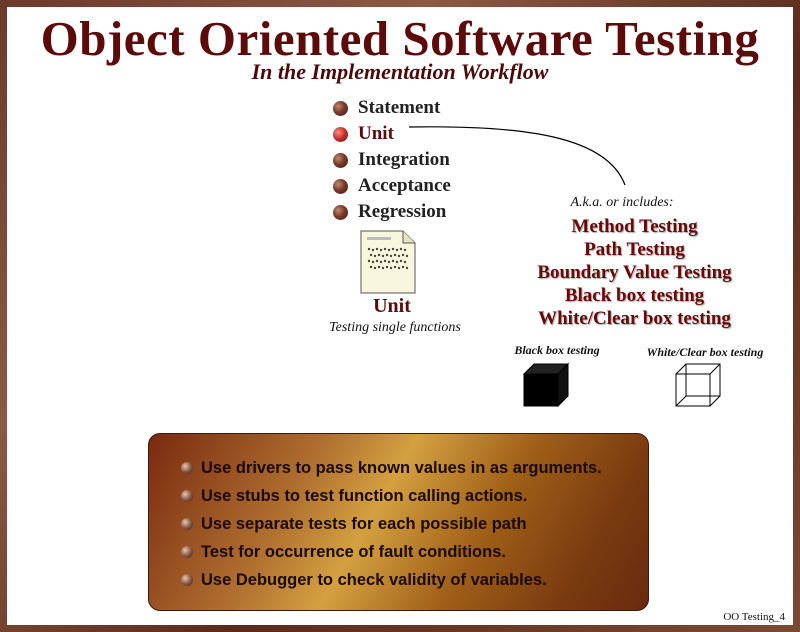  Describe the element at coordinates (634, 249) in the screenshot. I see `aka-item: Path Testing` at that location.